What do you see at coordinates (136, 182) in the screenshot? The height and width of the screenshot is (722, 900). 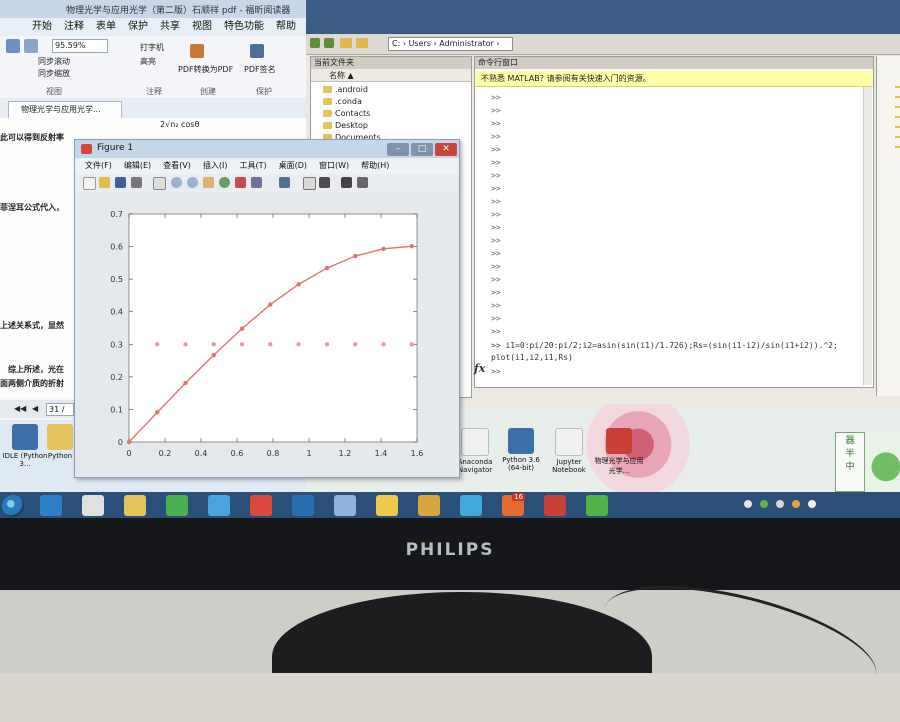 I see `print-icon` at bounding box center [136, 182].